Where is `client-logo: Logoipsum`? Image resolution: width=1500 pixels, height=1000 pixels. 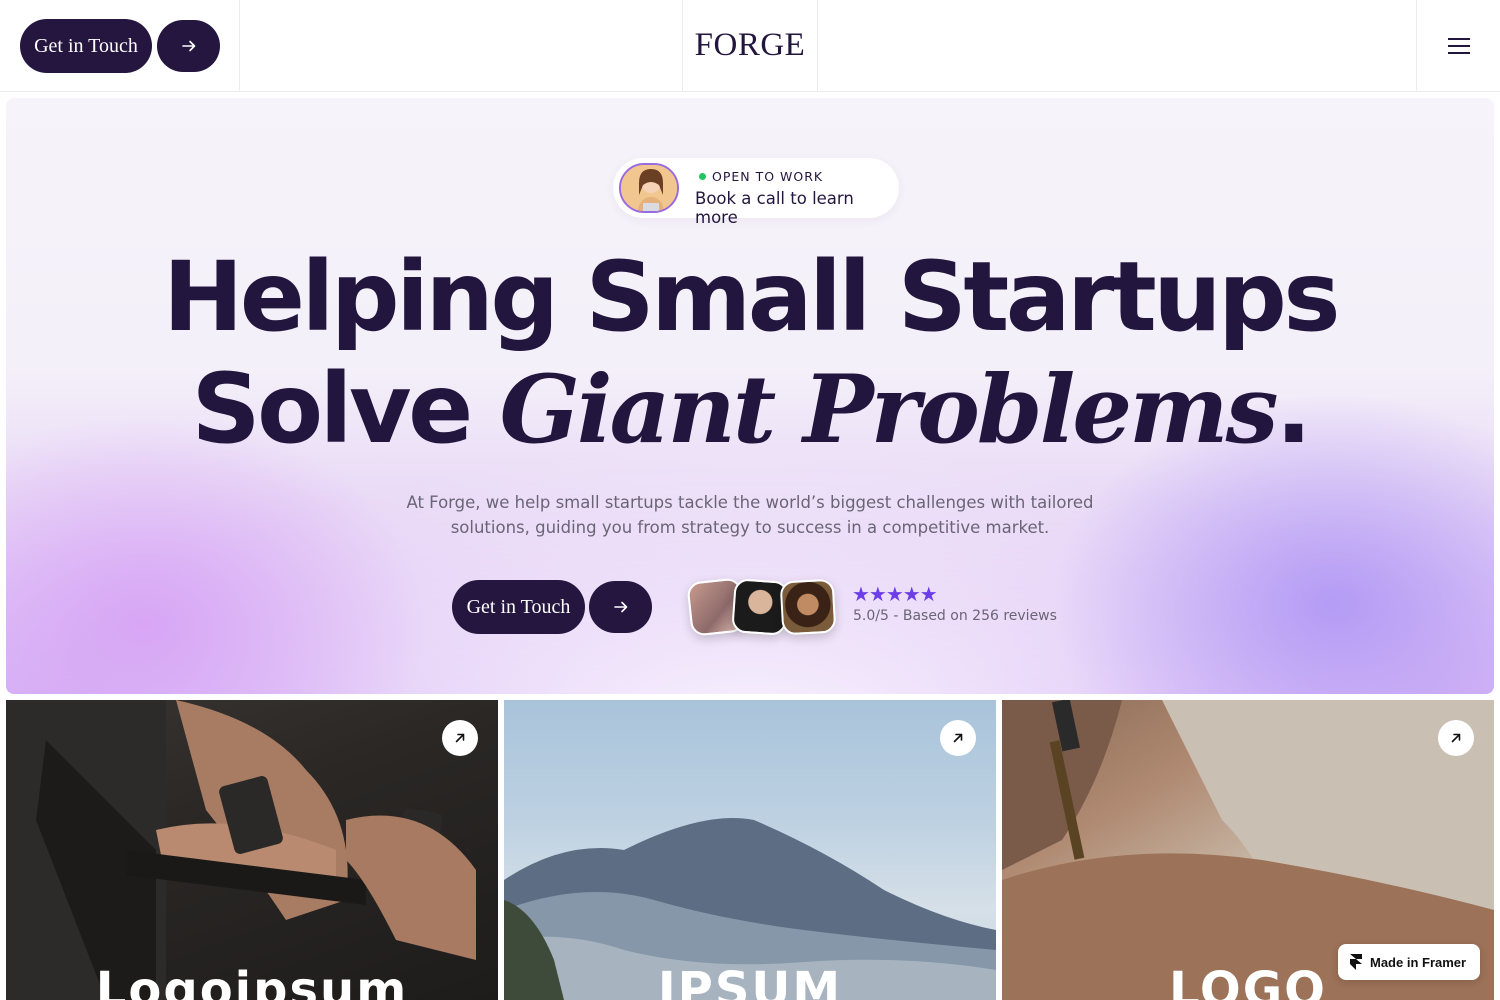
client-logo: Logoipsum is located at coordinates (252, 981).